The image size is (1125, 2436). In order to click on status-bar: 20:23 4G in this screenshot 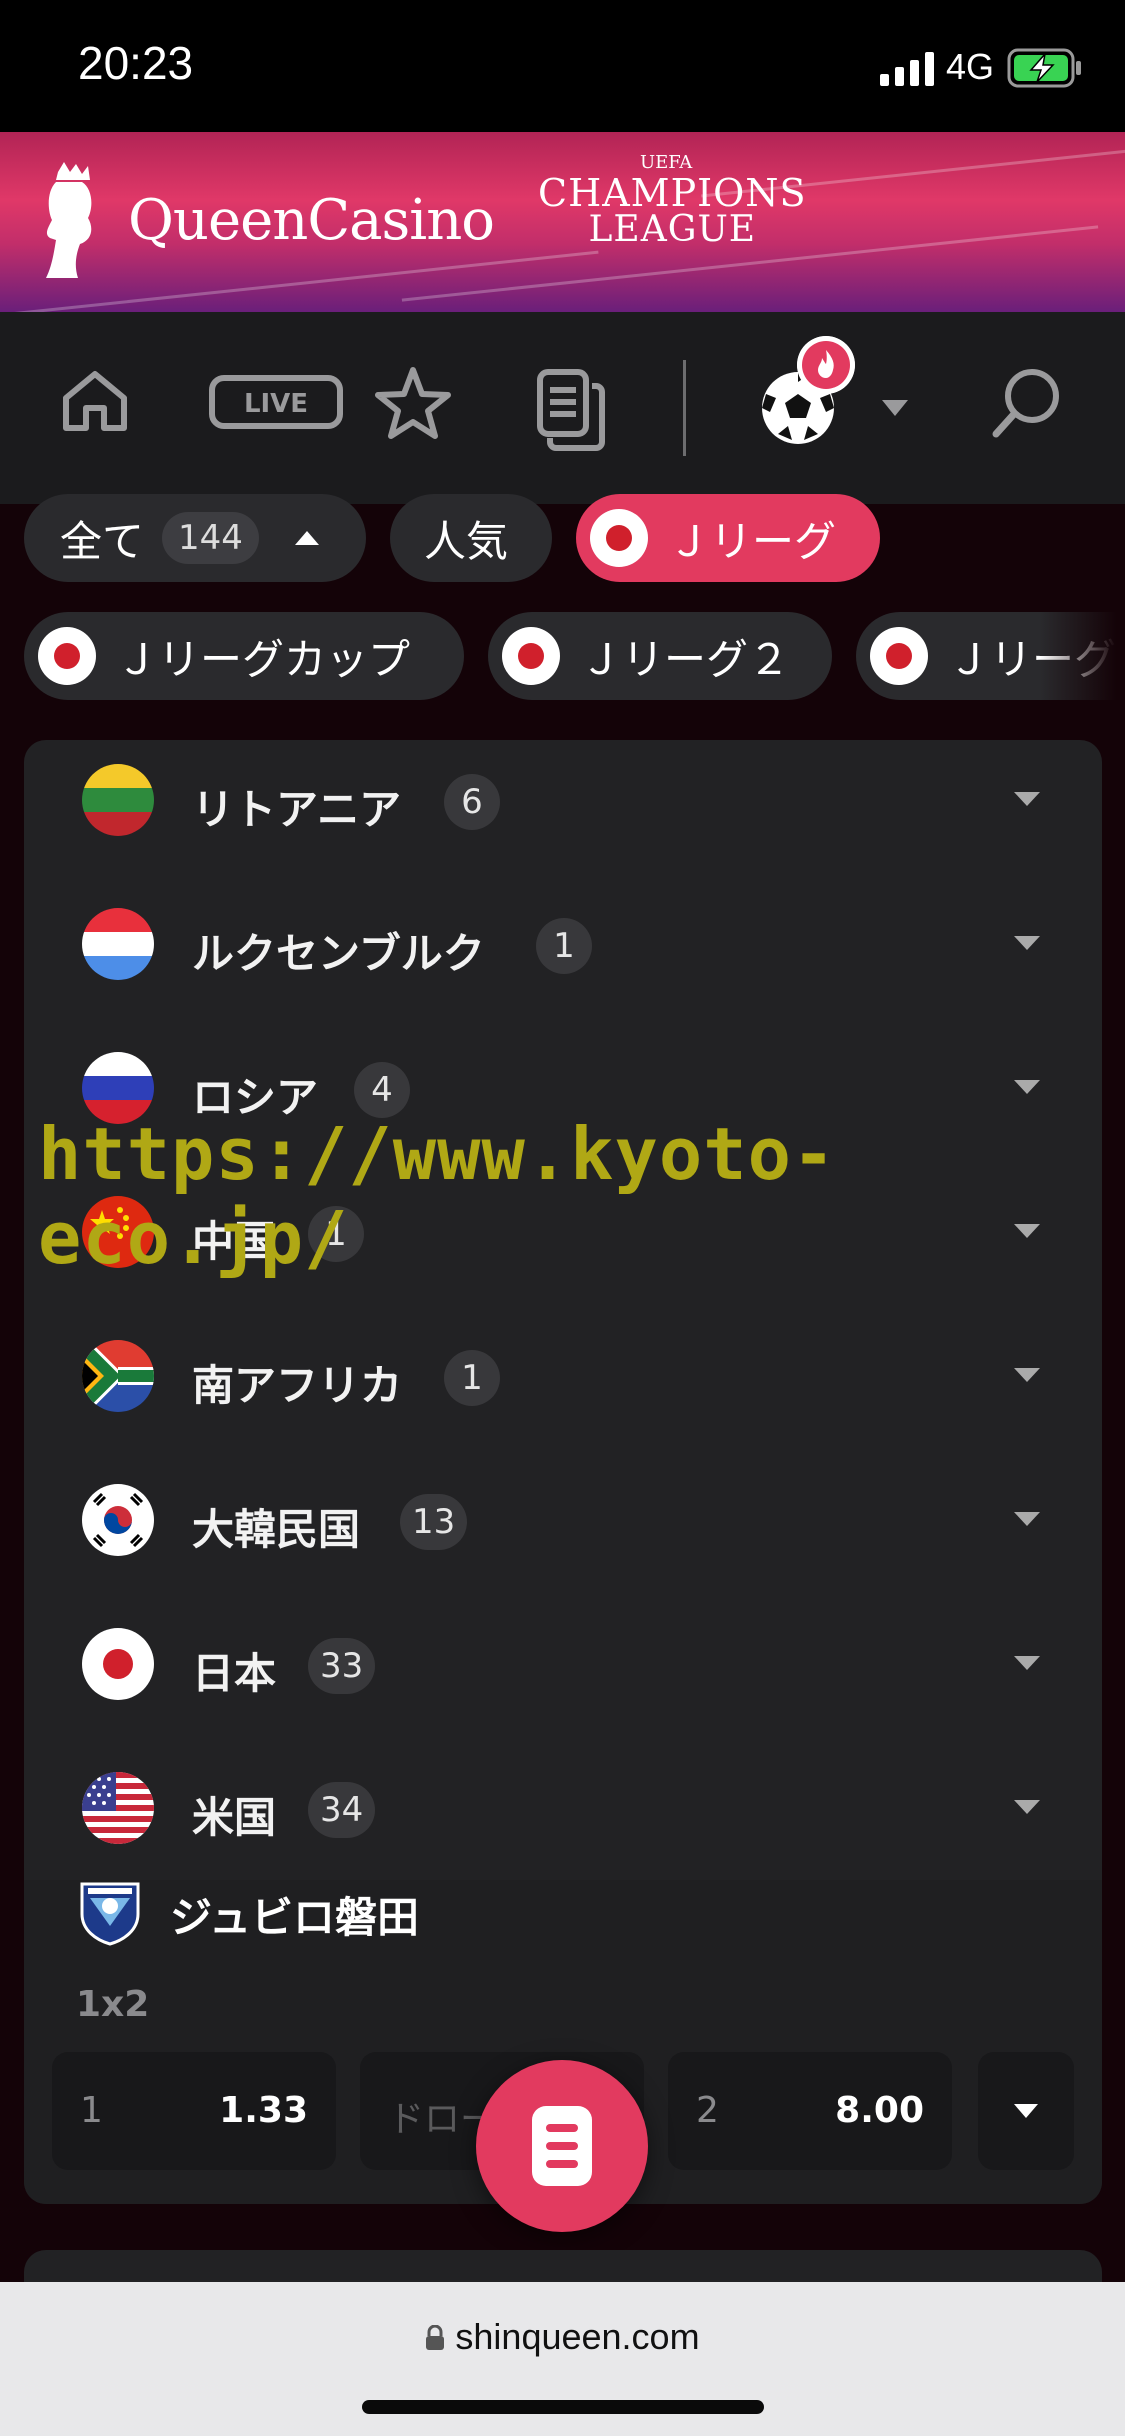, I will do `click(562, 66)`.